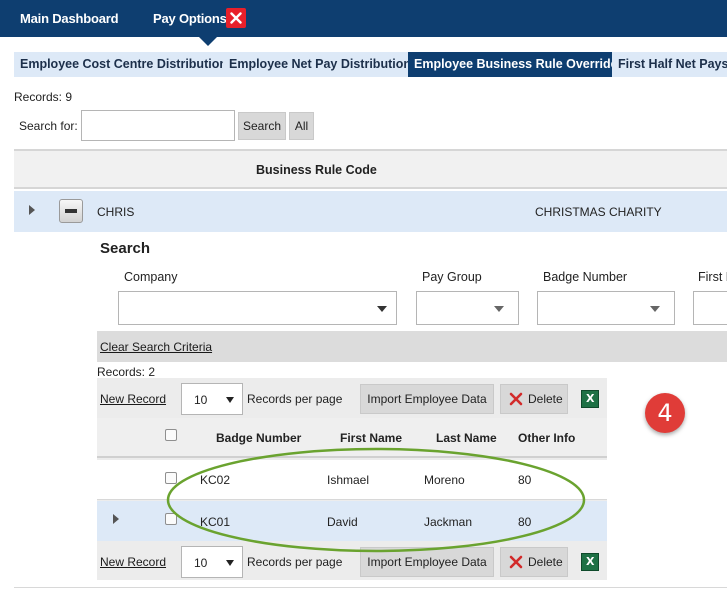 Image resolution: width=727 pixels, height=591 pixels. What do you see at coordinates (371, 438) in the screenshot?
I see `column-header-first-name: First Name` at bounding box center [371, 438].